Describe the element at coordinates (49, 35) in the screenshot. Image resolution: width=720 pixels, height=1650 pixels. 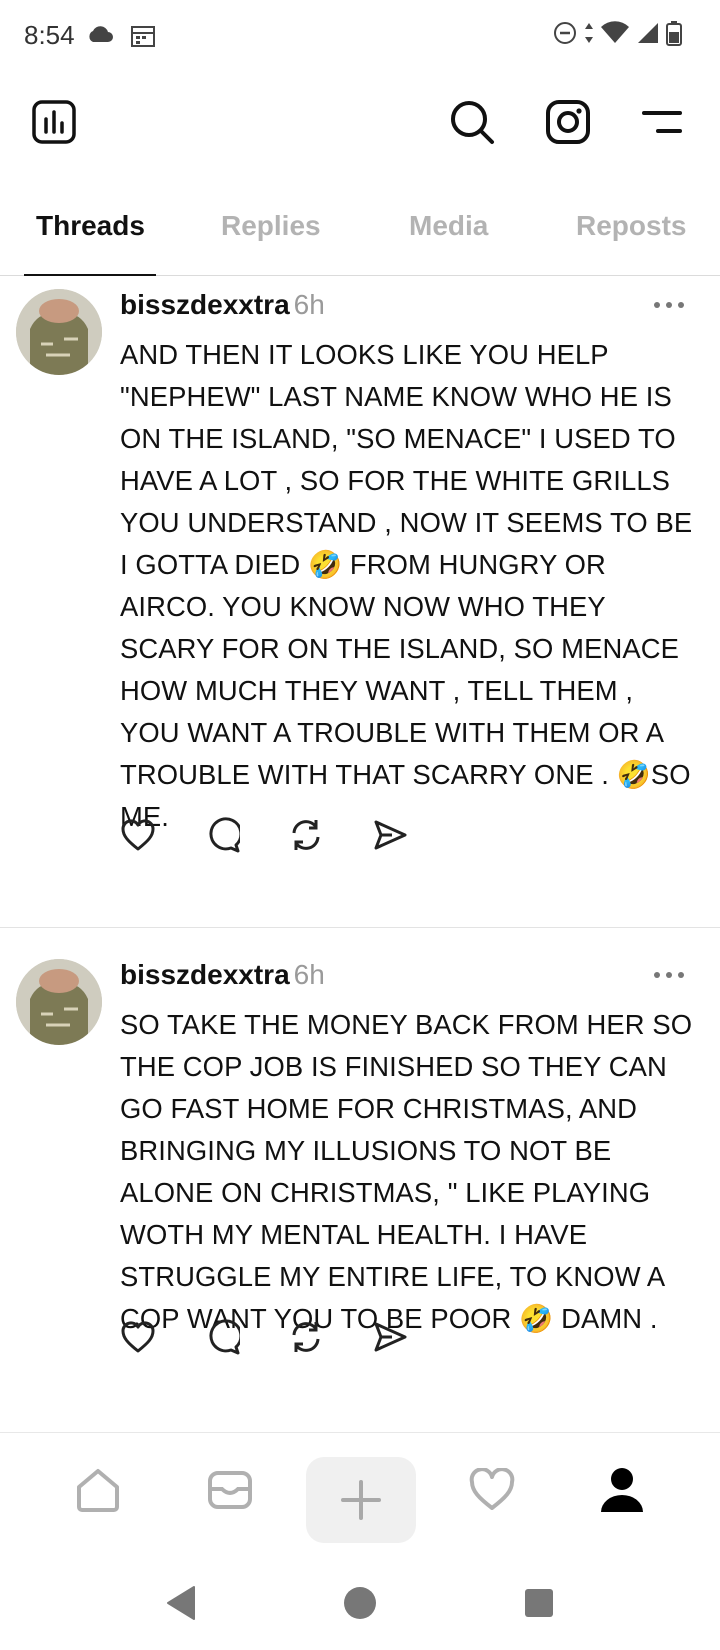
I see `status-time: 8:54` at that location.